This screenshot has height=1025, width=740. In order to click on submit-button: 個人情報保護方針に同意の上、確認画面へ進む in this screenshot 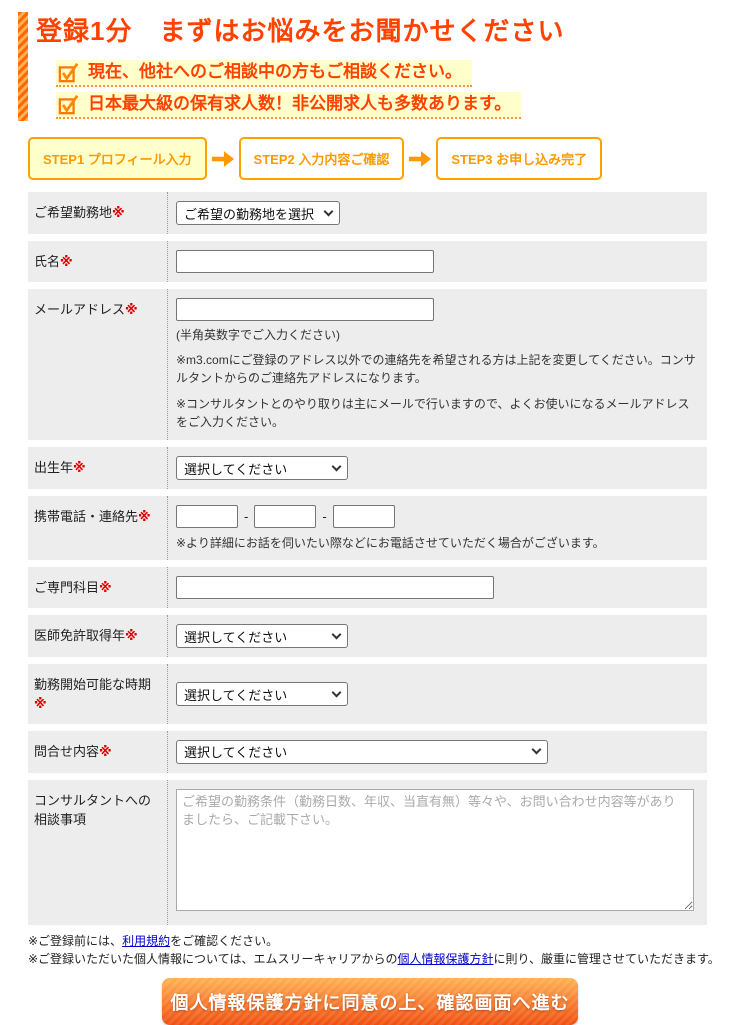, I will do `click(370, 1001)`.